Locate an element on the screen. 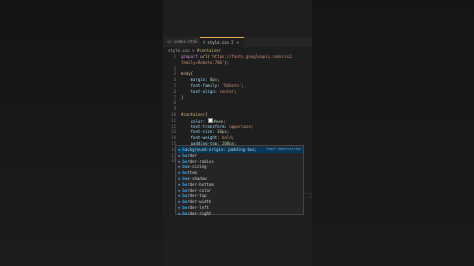 This screenshot has height=266, width=474. tab-label: style.css is located at coordinates (218, 42).